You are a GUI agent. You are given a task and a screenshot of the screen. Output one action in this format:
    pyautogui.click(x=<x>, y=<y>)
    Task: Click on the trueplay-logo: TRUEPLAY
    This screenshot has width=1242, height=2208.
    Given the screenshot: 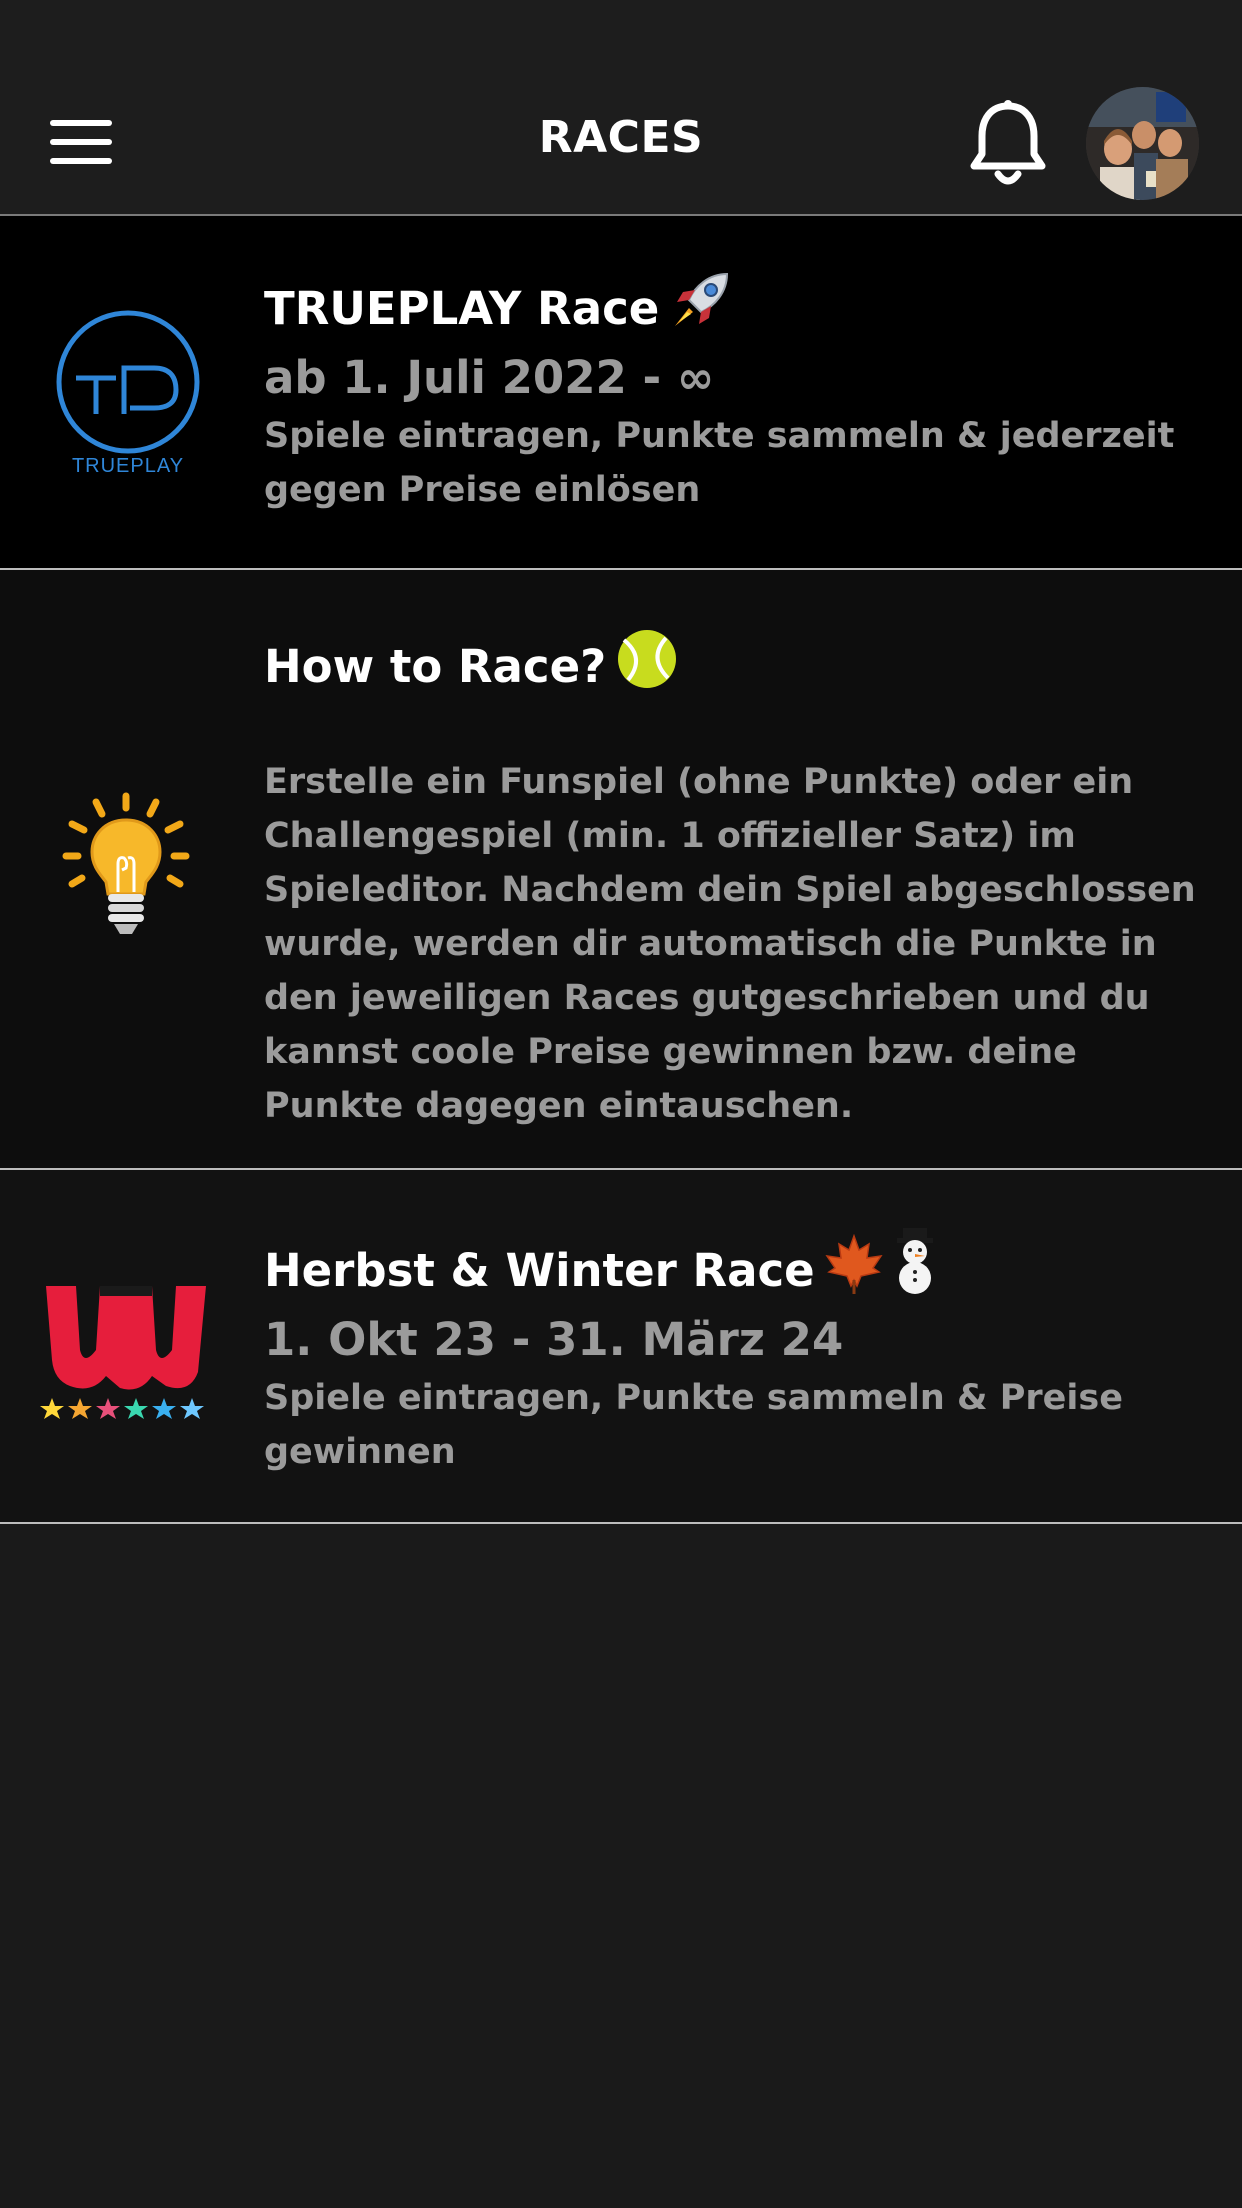 What is the action you would take?
    pyautogui.click(x=128, y=393)
    